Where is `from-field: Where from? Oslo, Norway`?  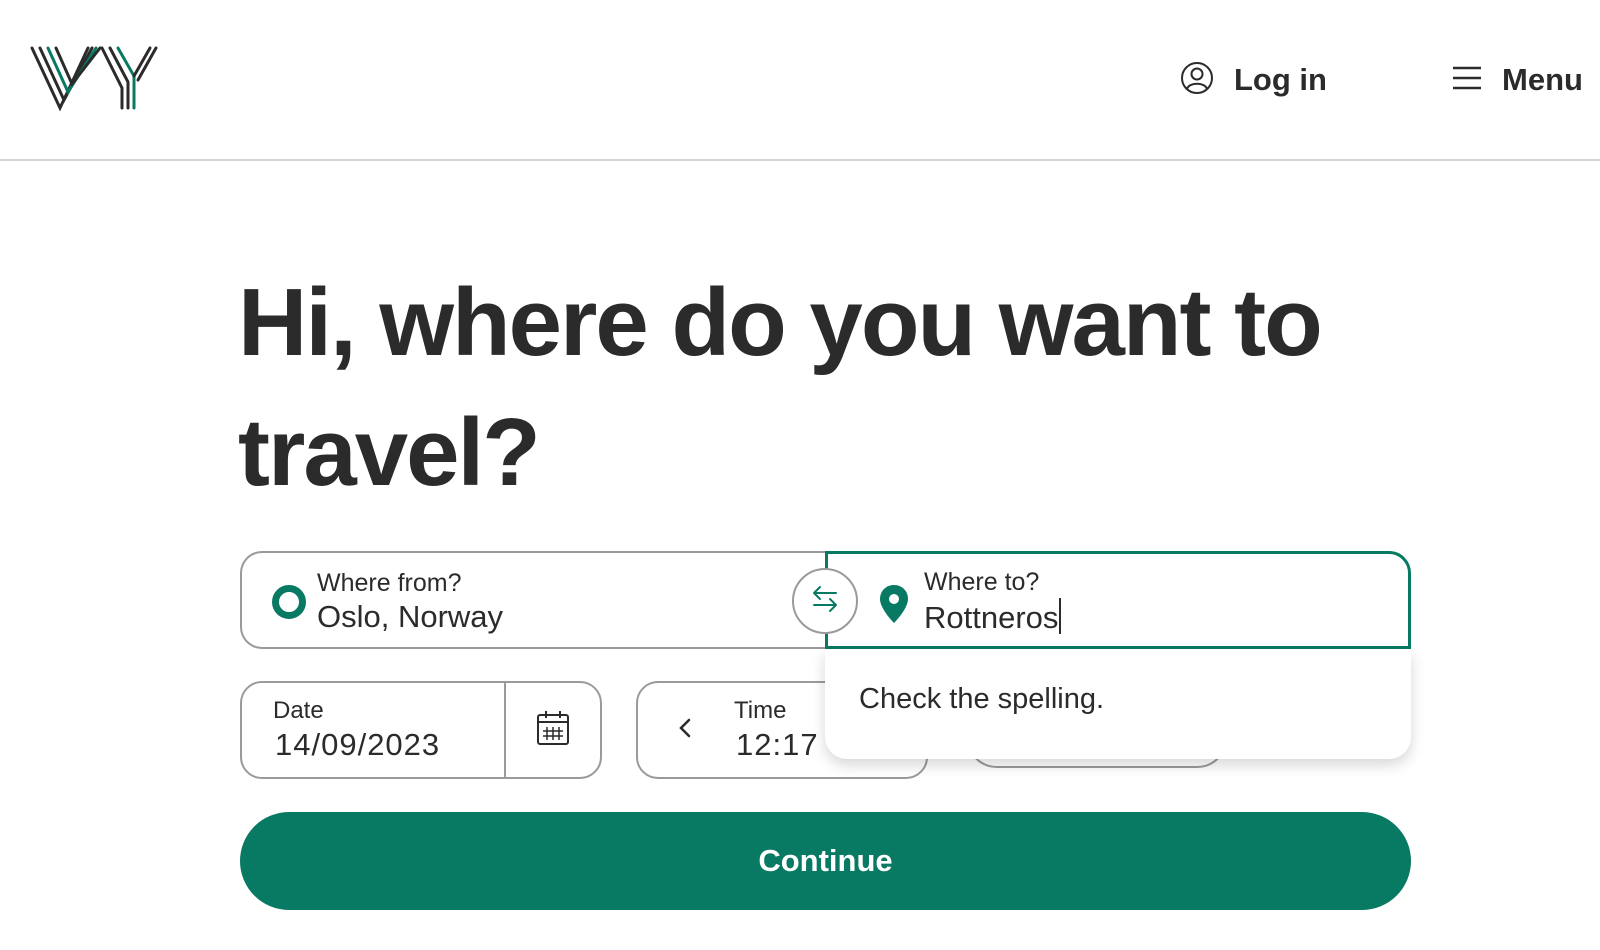
from-field: Where from? Oslo, Norway is located at coordinates (535, 600).